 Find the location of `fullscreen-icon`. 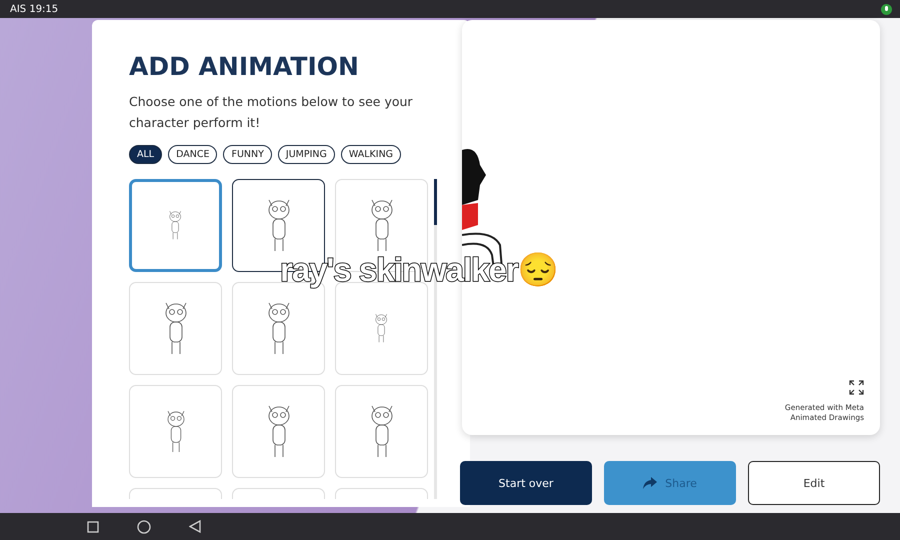

fullscreen-icon is located at coordinates (856, 387).